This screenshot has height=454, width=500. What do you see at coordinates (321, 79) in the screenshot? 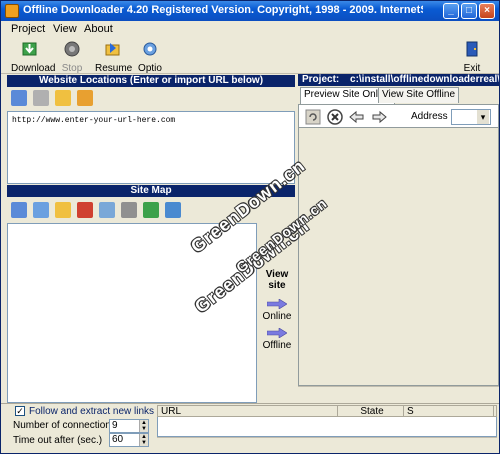
I see `project-label: Project:` at bounding box center [321, 79].